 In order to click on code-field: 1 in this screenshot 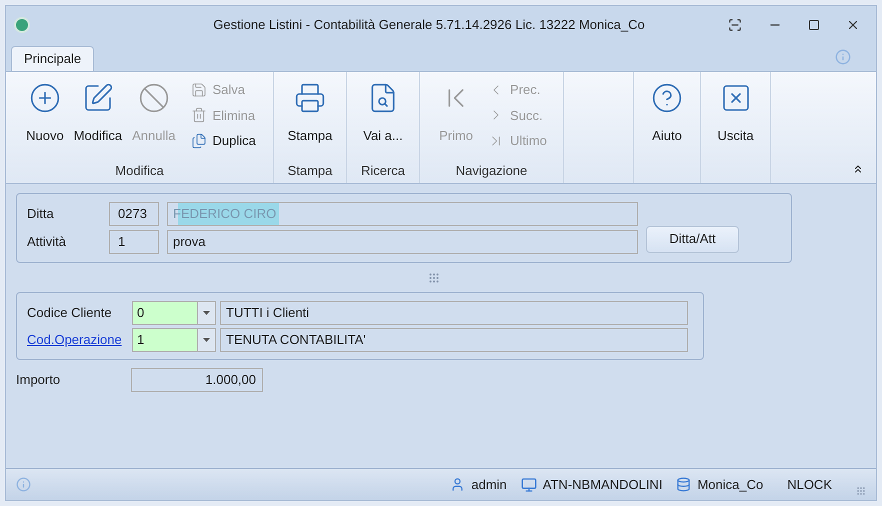, I will do `click(134, 242)`.